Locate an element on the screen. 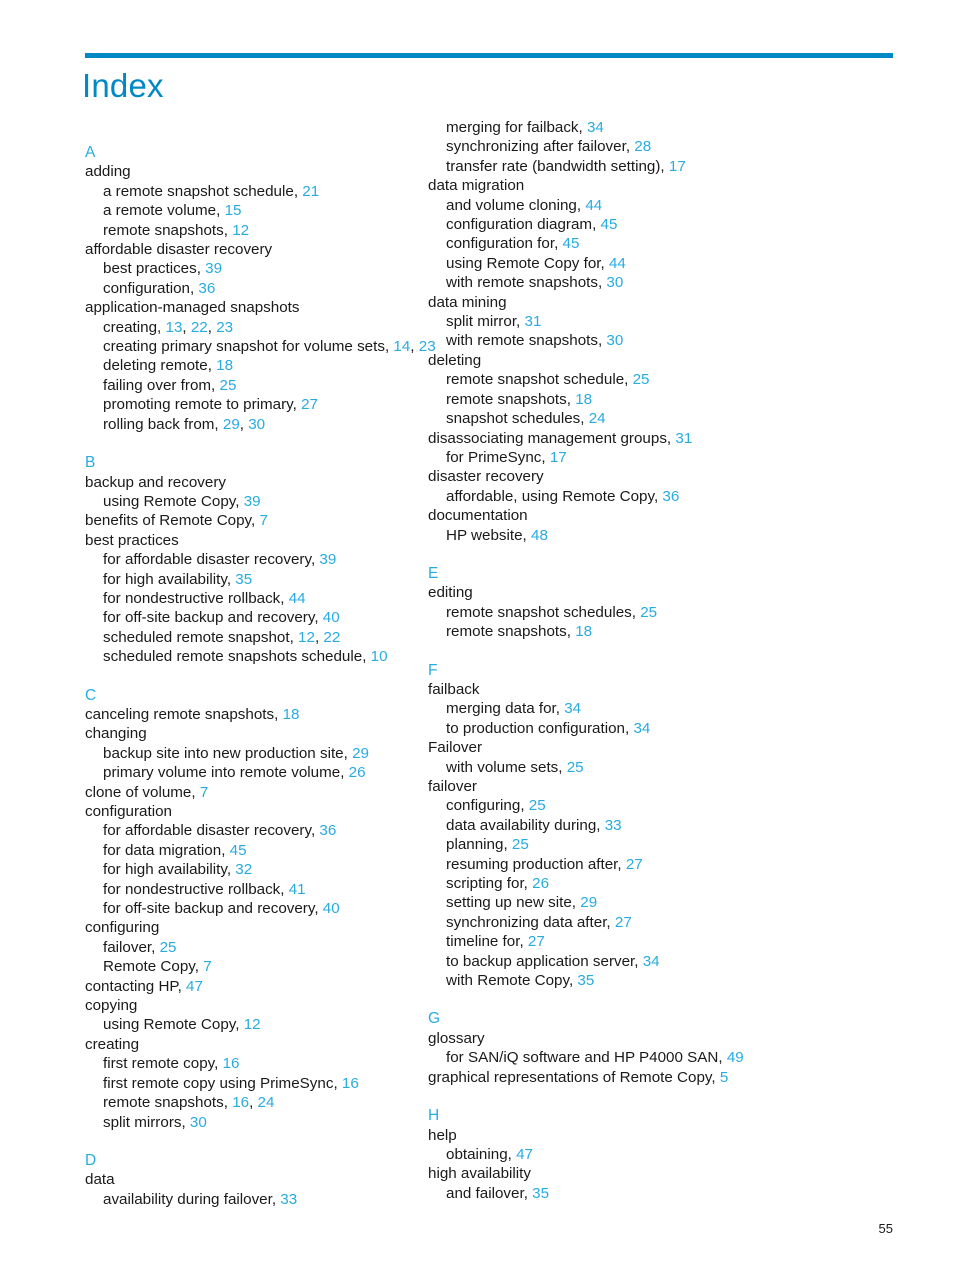 The height and width of the screenshot is (1271, 954). index-entry-label: configuration is located at coordinates (146, 288).